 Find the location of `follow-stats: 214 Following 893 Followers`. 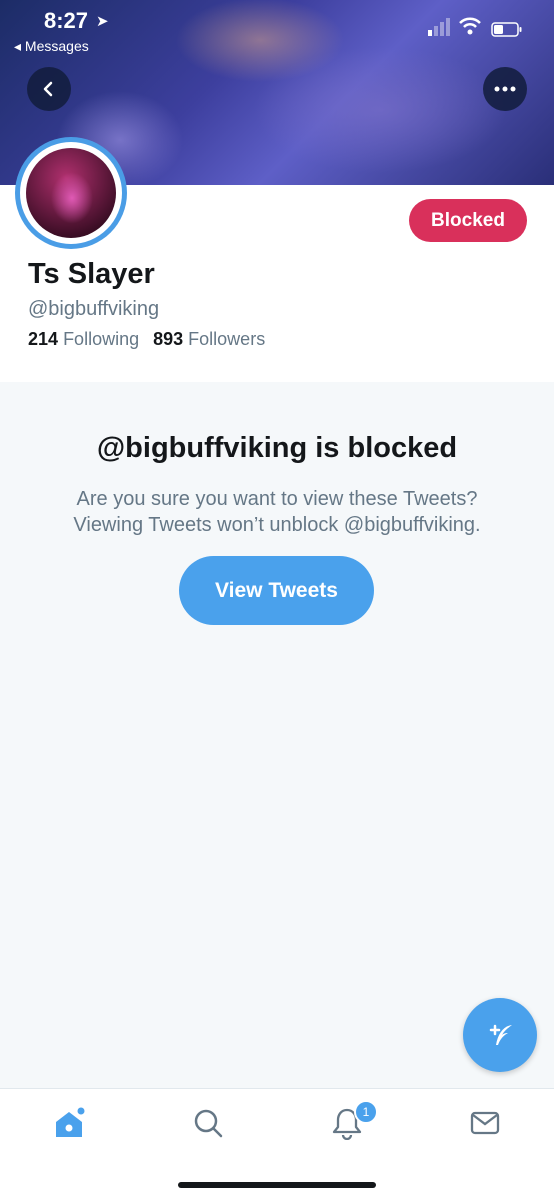

follow-stats: 214 Following 893 Followers is located at coordinates (146, 339).